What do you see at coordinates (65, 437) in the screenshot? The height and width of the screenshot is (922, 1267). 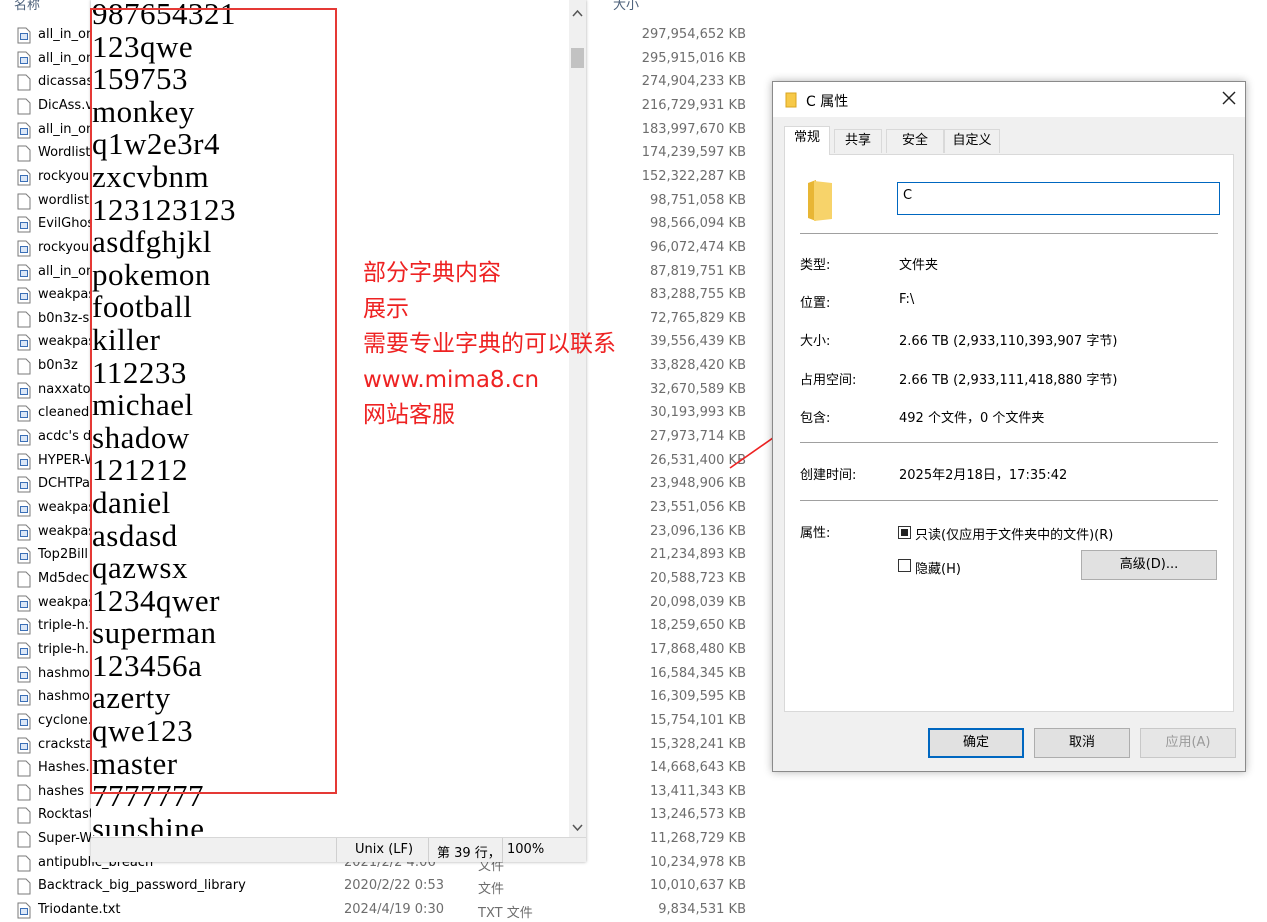 I see `file-name: acdc's d` at bounding box center [65, 437].